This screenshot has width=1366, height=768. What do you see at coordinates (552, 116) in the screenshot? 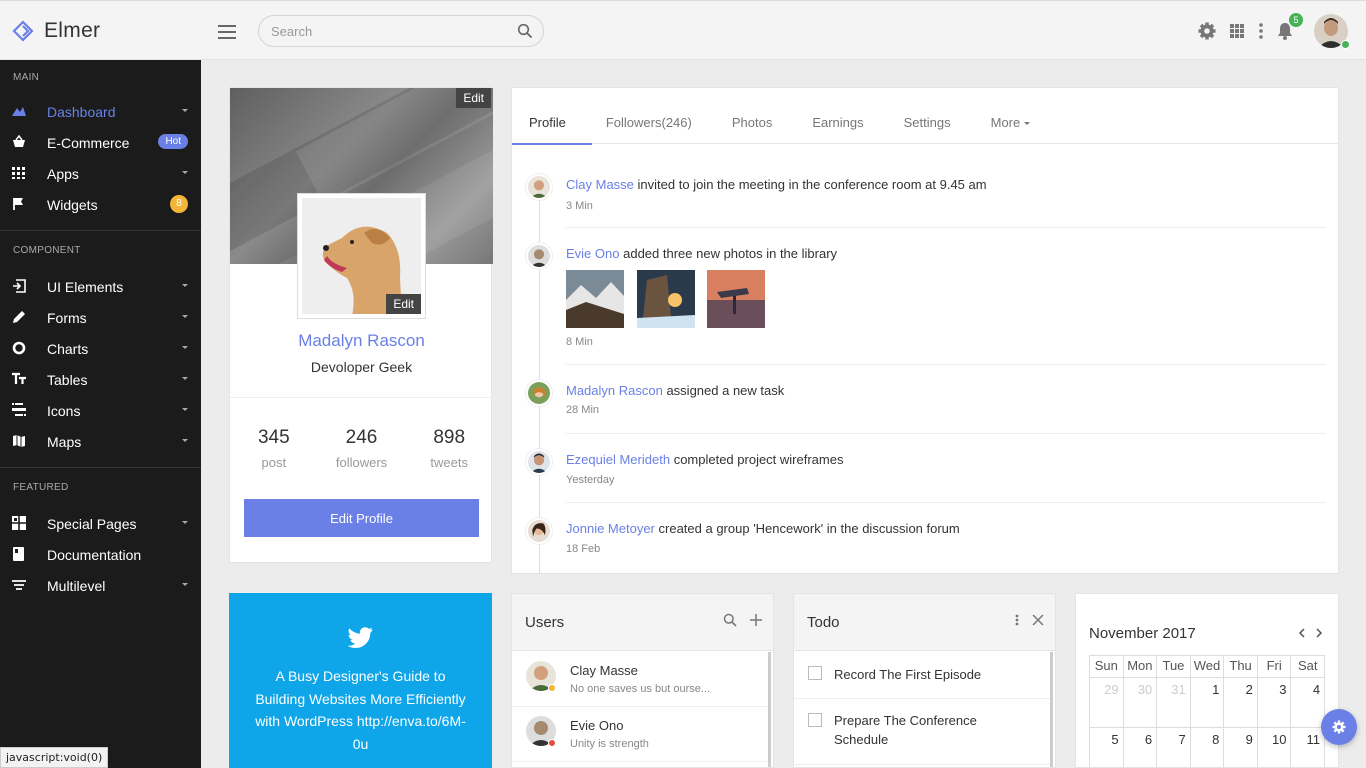
I see `tab-profile: Profile` at bounding box center [552, 116].